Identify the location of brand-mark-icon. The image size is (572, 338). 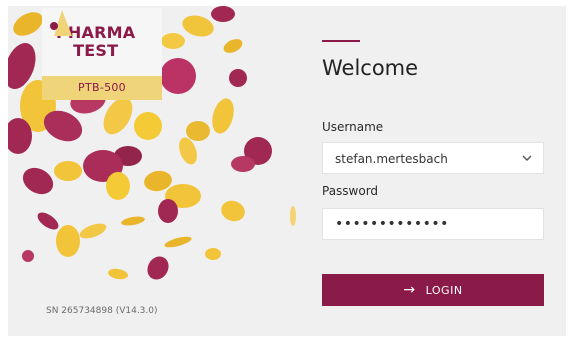
(61, 23).